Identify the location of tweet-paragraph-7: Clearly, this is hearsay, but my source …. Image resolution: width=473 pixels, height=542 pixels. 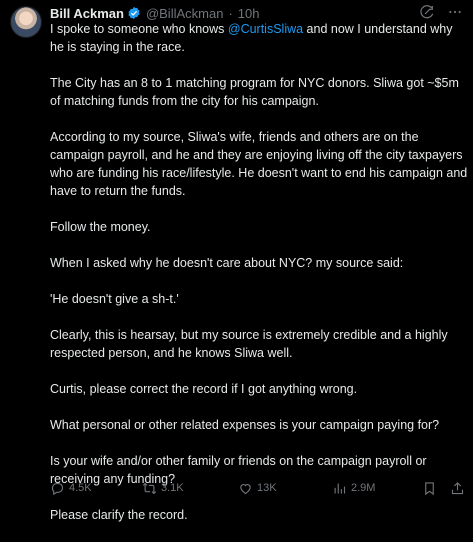
(249, 344).